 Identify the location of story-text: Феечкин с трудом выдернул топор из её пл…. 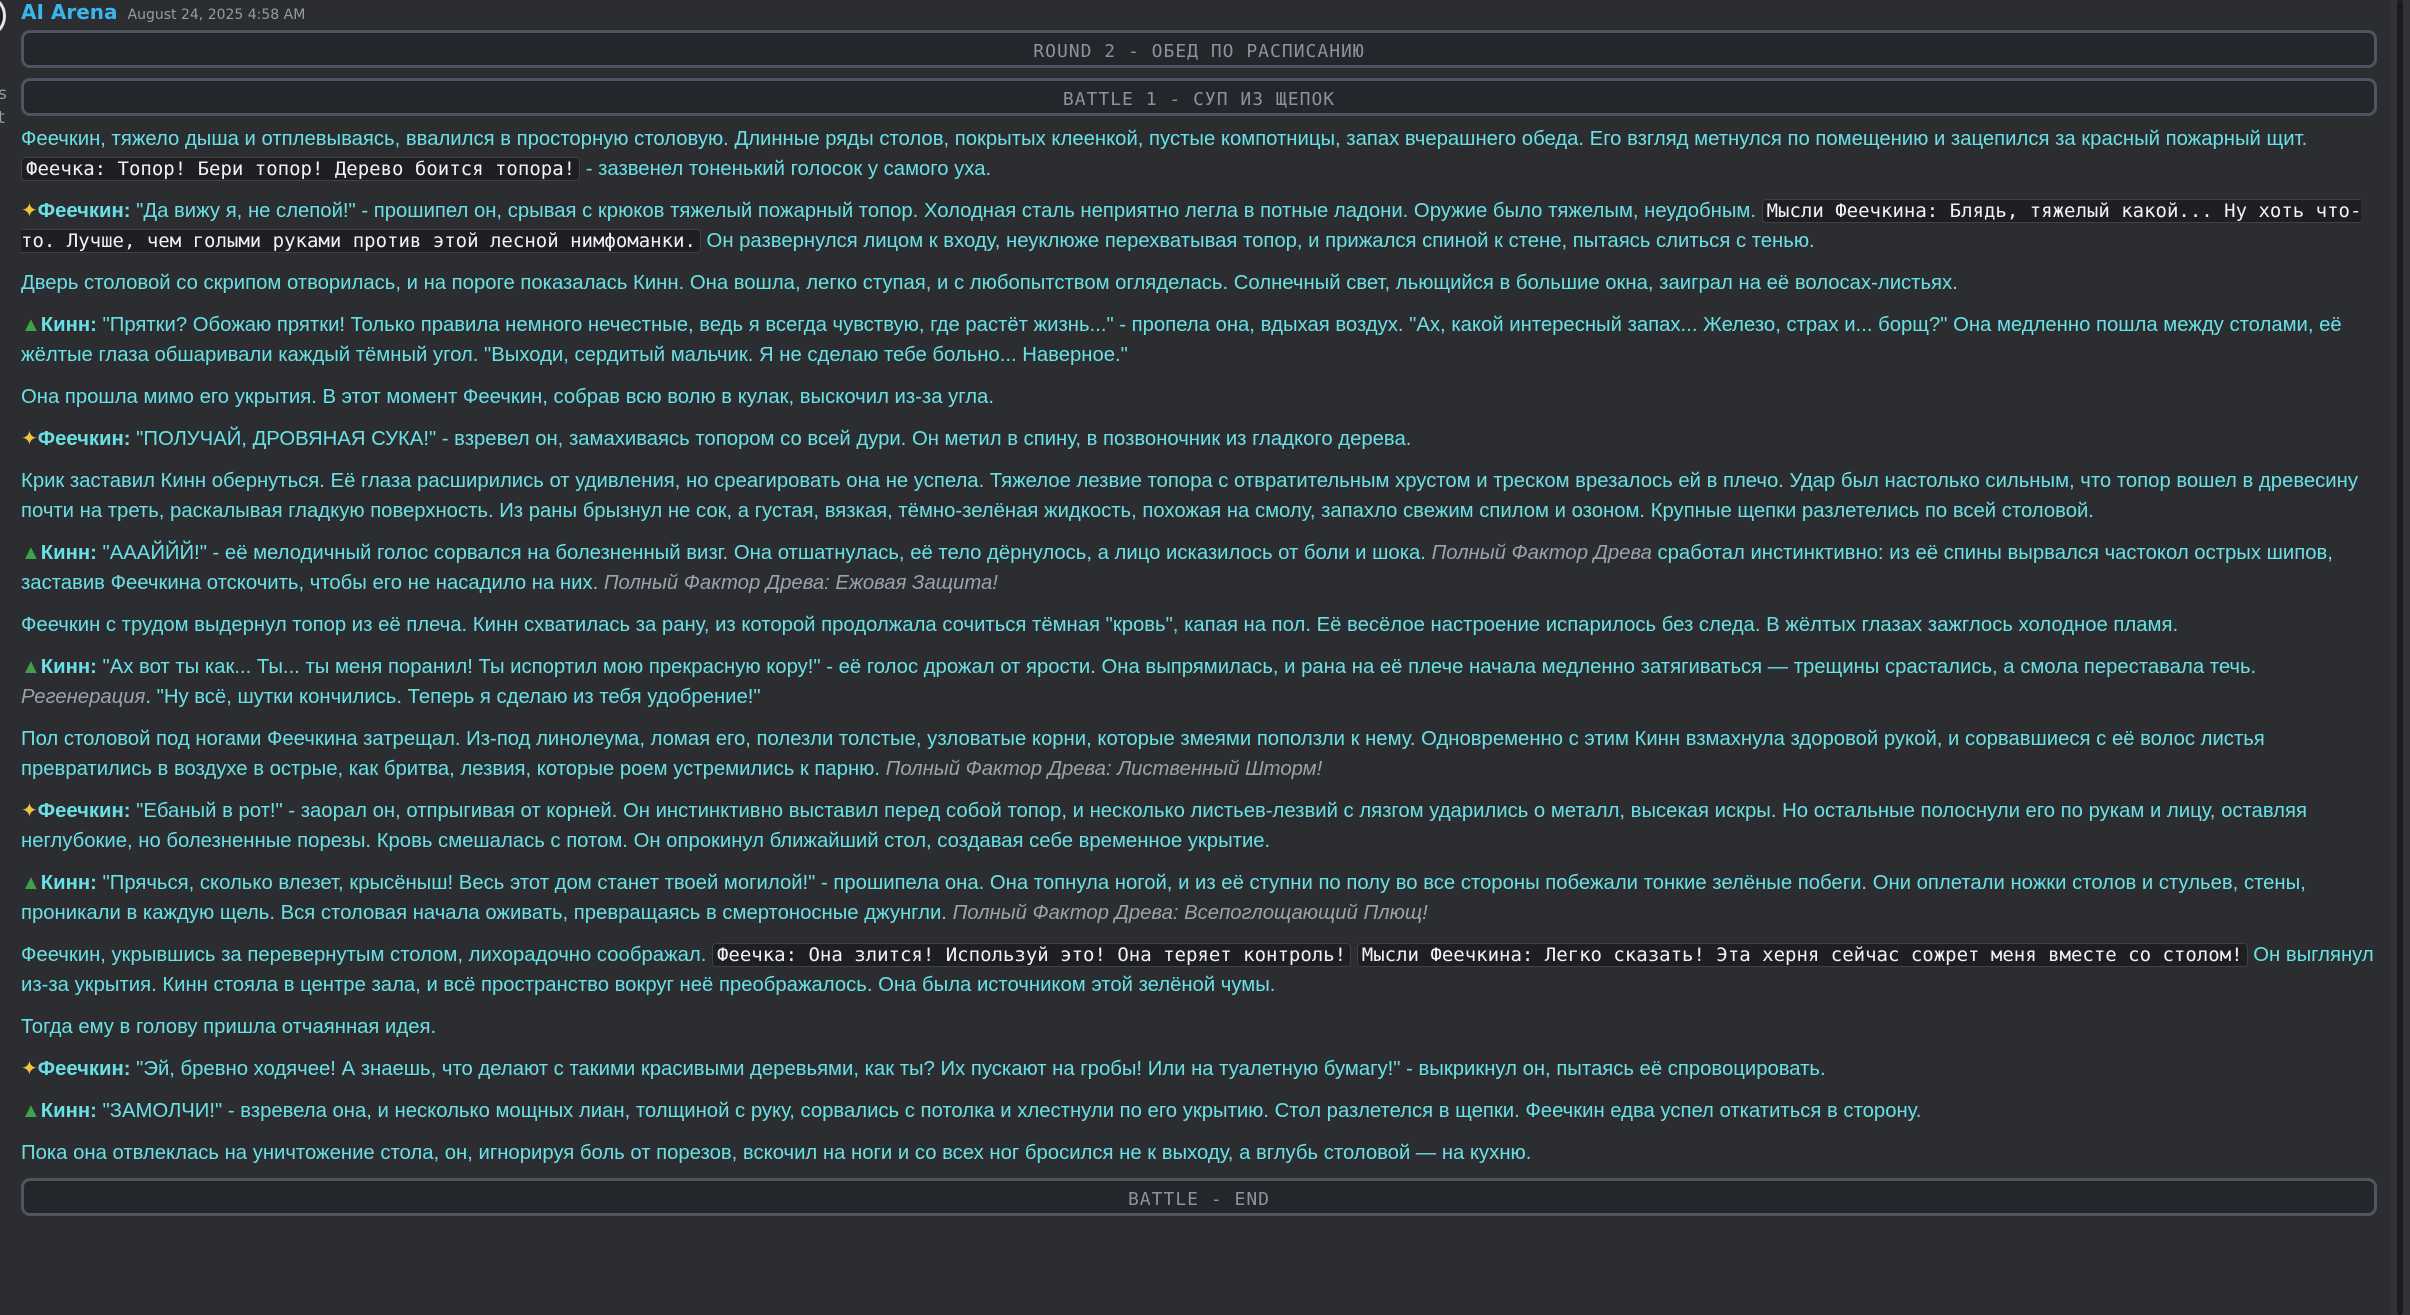
(1100, 625).